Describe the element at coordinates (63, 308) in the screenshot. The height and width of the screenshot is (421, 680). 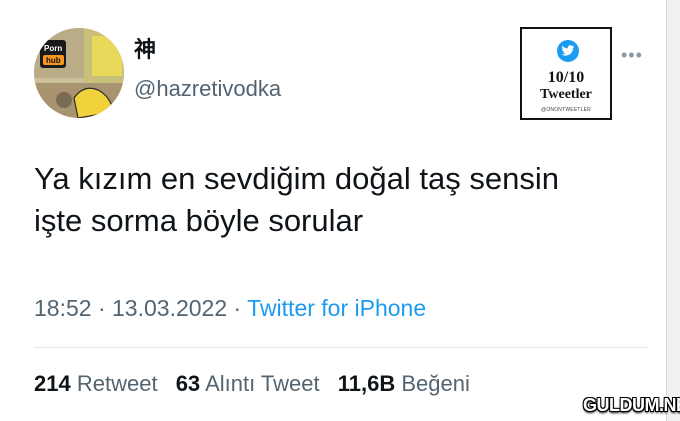
I see `tweet-time: 18:52` at that location.